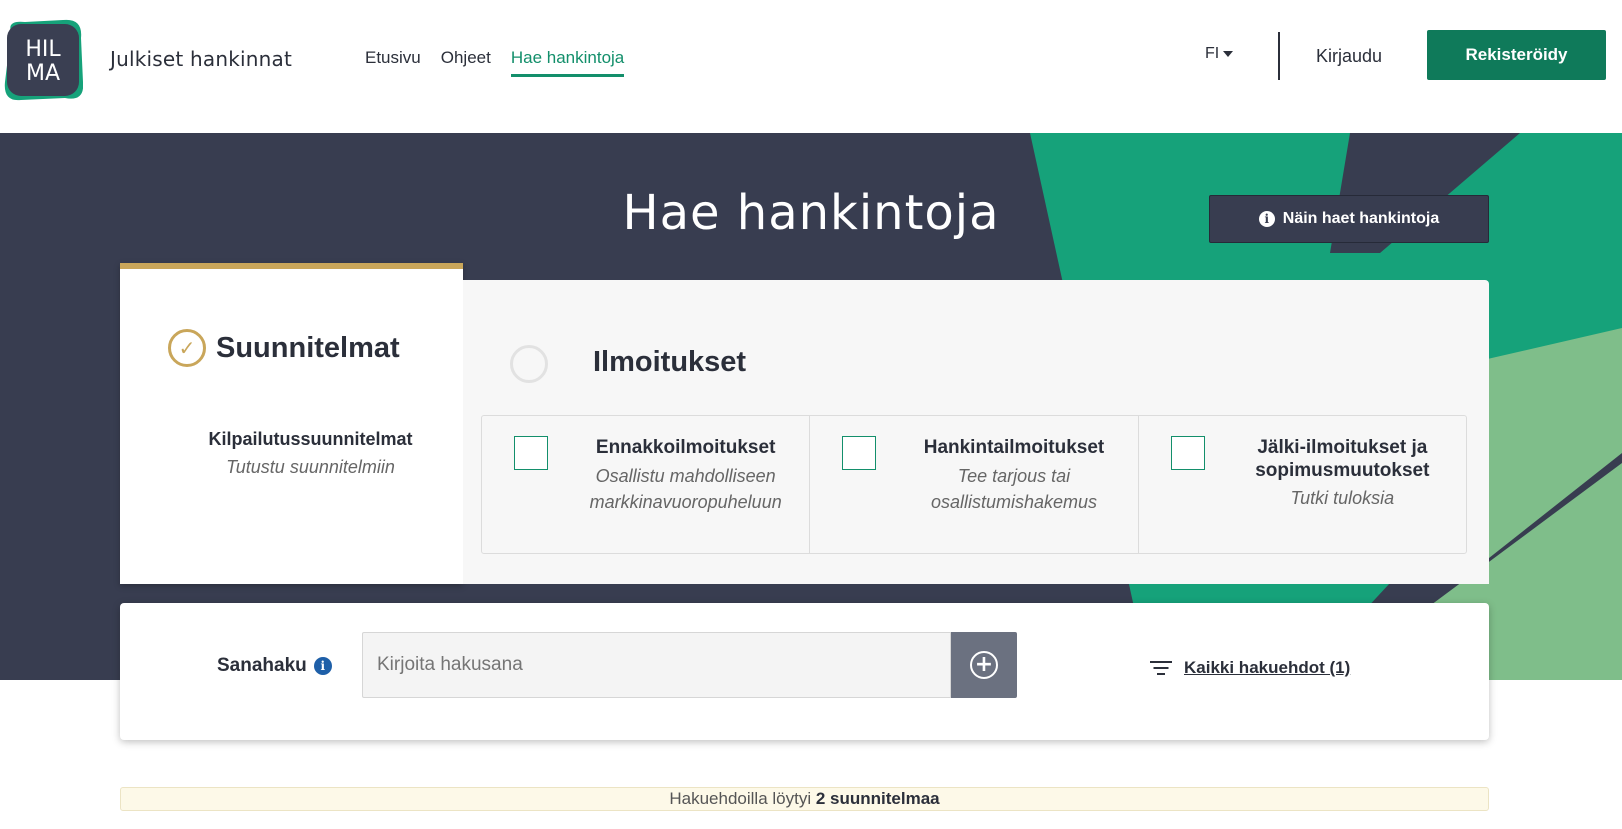  Describe the element at coordinates (656, 665) in the screenshot. I see `search-input` at that location.